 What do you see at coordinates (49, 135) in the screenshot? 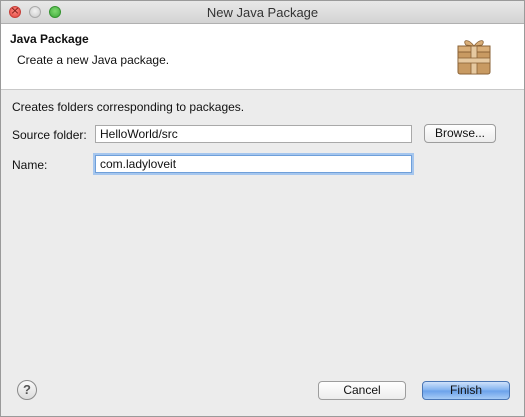
I see `source-folder-label: Source folder:` at bounding box center [49, 135].